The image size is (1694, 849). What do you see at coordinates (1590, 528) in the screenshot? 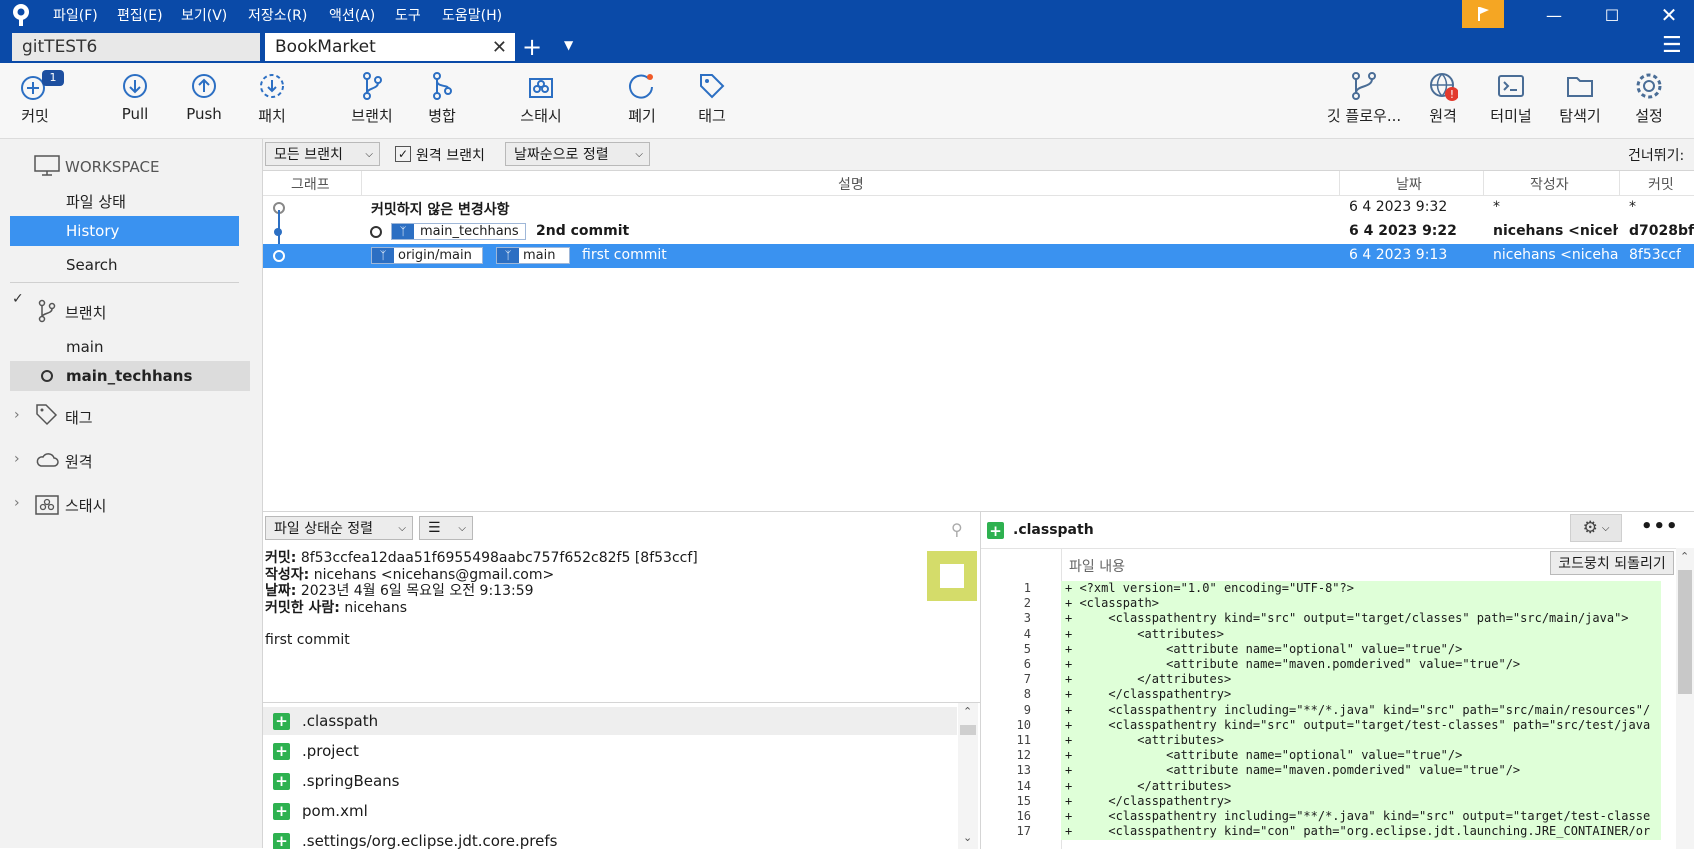
I see `gear-icon: ⚙` at bounding box center [1590, 528].